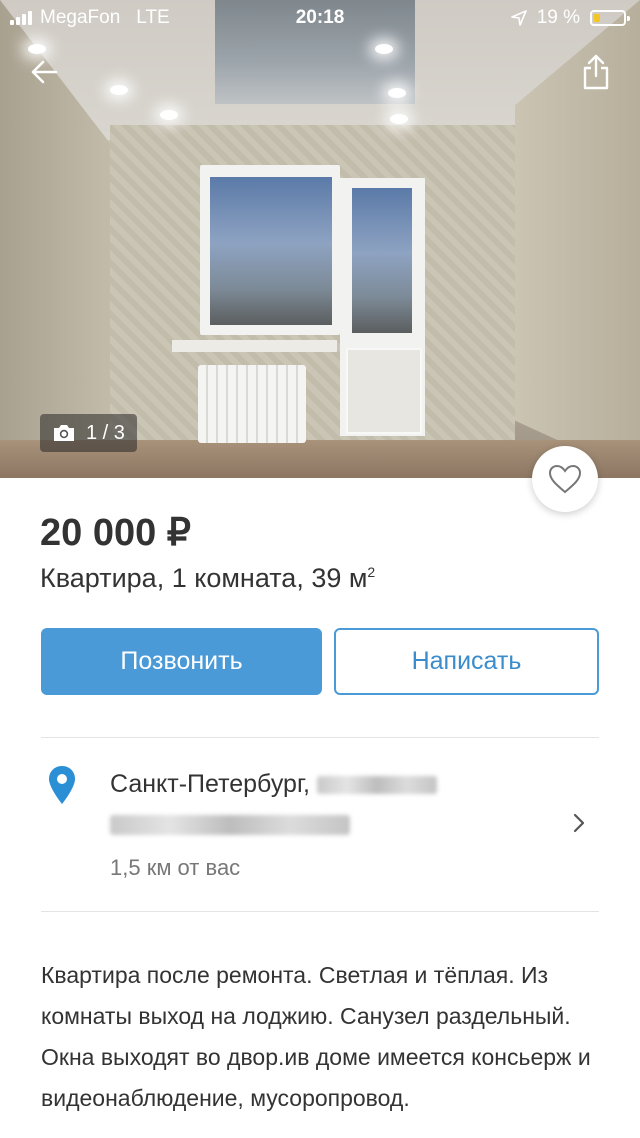 This screenshot has height=1138, width=640. I want to click on message-button: Написать, so click(466, 661).